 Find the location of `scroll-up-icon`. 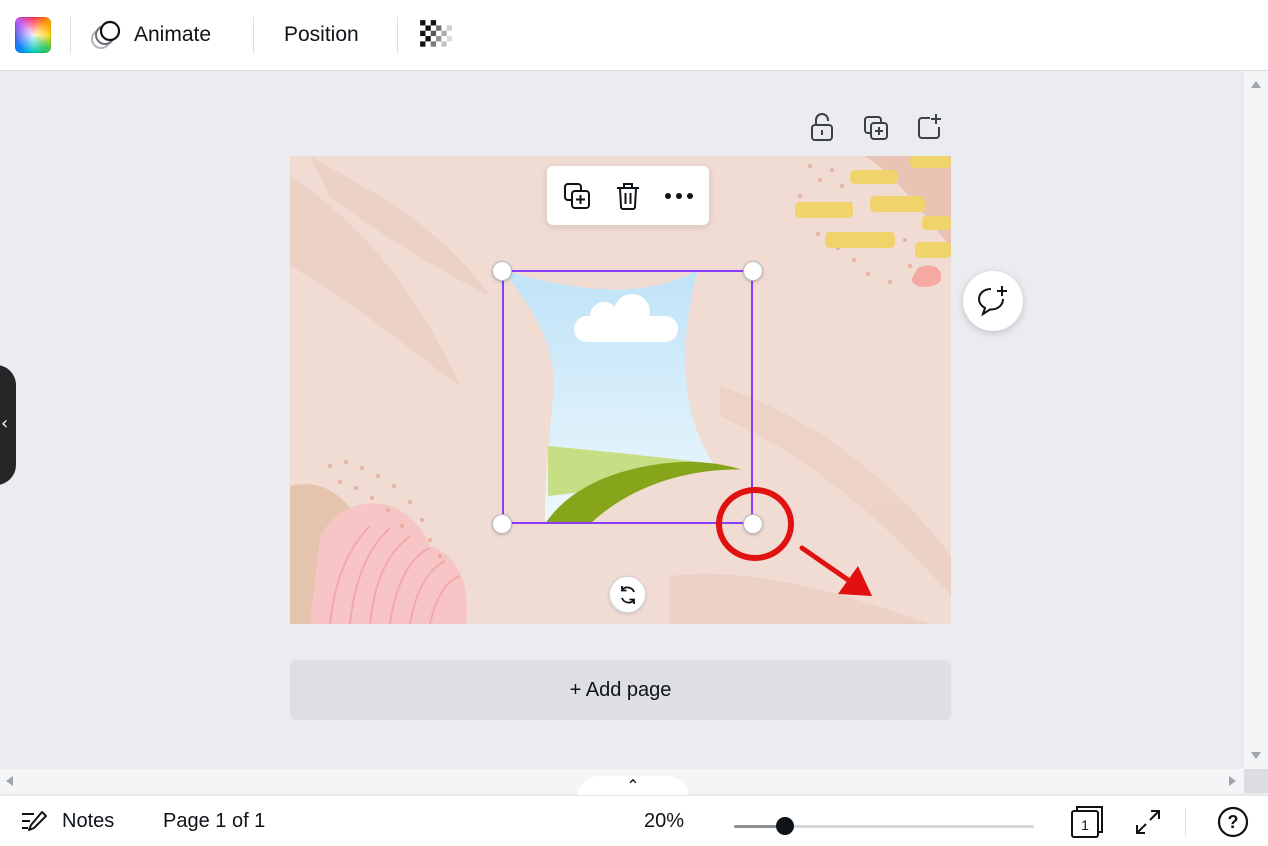

scroll-up-icon is located at coordinates (1256, 84).